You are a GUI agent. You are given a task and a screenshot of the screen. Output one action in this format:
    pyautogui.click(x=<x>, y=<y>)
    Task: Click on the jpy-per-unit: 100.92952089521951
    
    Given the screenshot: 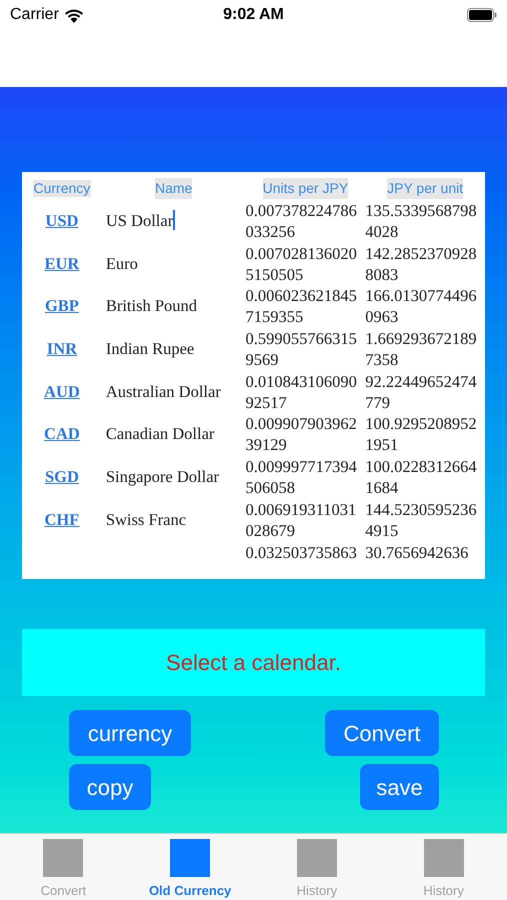 What is the action you would take?
    pyautogui.click(x=421, y=434)
    